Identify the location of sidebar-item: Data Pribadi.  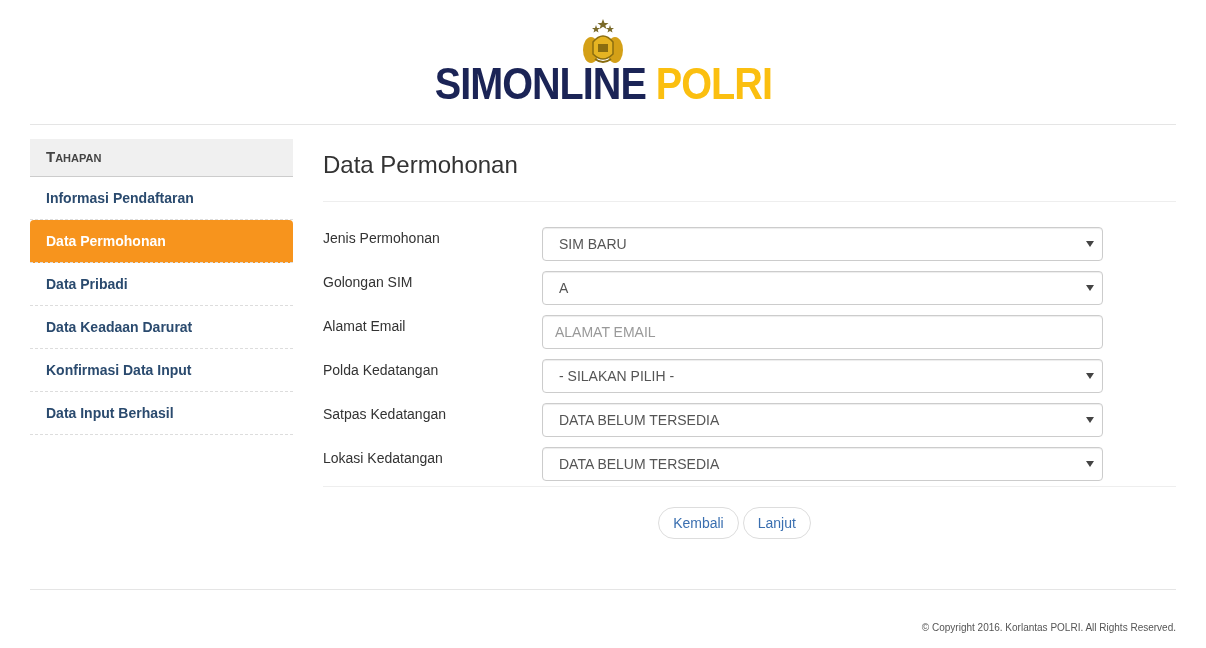
(161, 284).